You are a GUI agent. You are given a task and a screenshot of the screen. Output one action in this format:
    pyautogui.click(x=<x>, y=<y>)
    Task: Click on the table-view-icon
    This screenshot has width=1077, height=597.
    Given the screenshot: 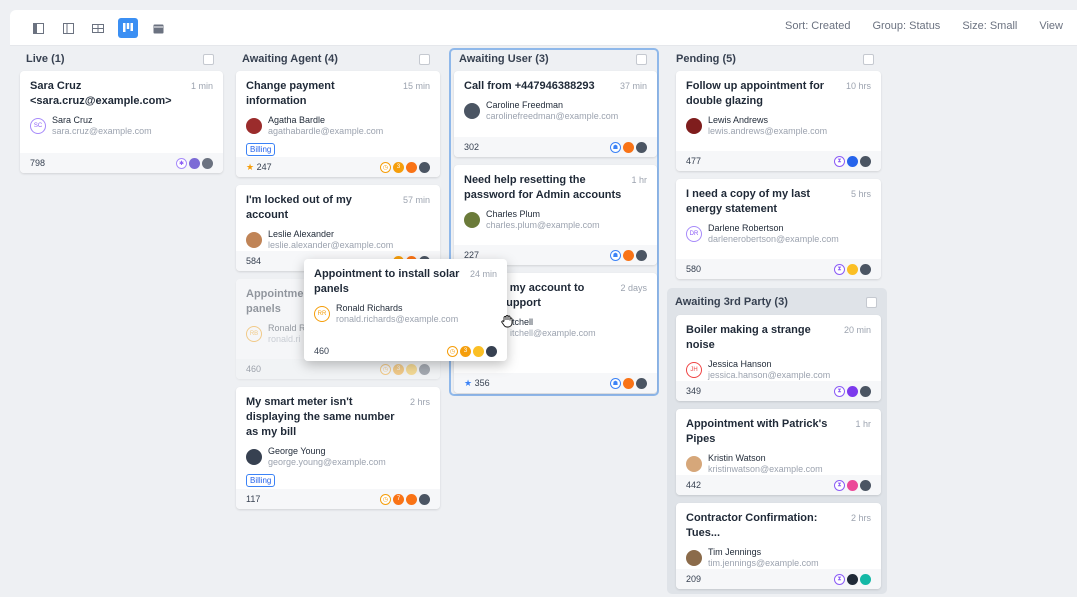 What is the action you would take?
    pyautogui.click(x=98, y=28)
    